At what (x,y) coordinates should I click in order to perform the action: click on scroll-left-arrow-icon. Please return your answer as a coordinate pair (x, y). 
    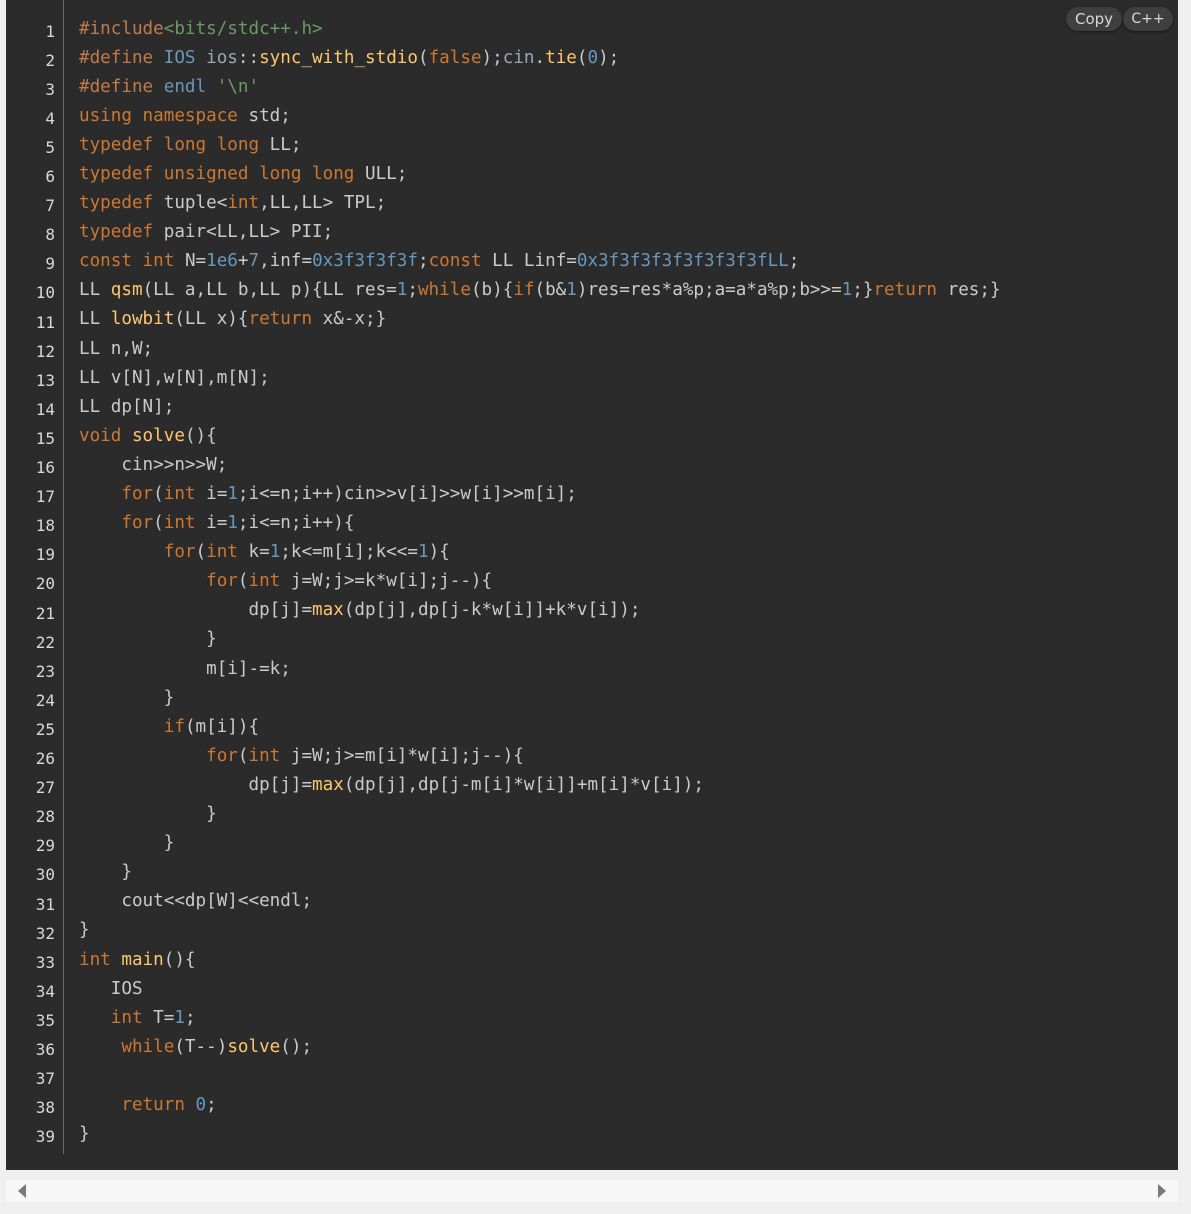
    Looking at the image, I should click on (22, 1191).